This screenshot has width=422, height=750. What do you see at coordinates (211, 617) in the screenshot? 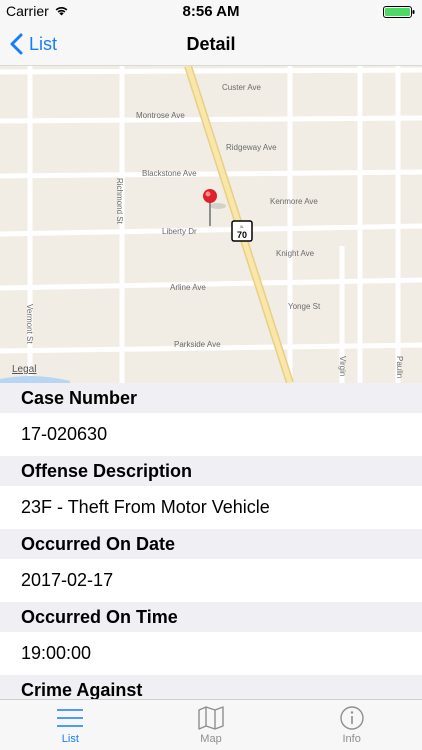
I see `section-header-occurred-time: Occurred On Time` at bounding box center [211, 617].